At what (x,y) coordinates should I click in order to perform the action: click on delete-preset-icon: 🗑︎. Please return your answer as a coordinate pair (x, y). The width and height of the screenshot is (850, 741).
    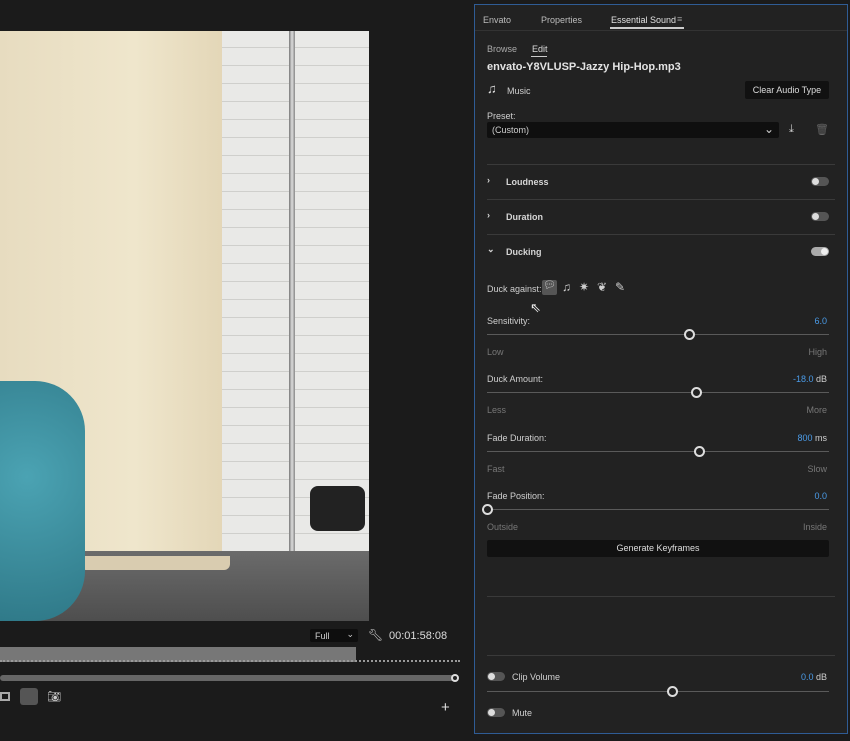
    Looking at the image, I should click on (822, 129).